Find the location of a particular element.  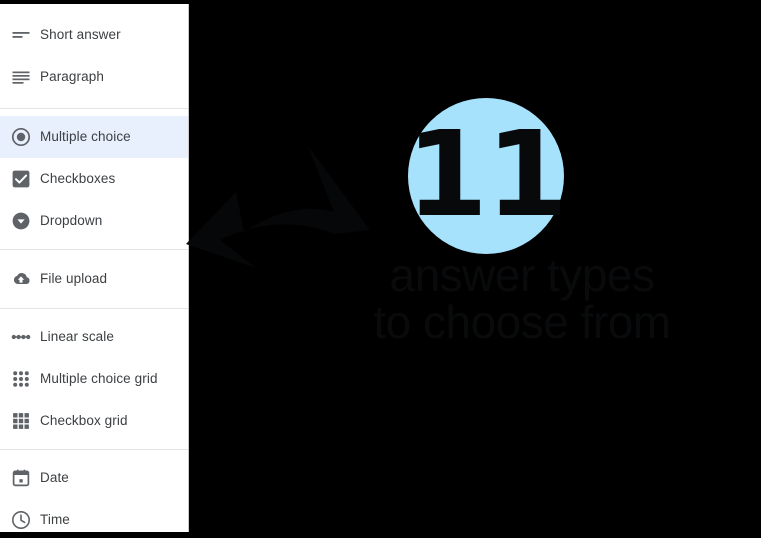

promo-headline: answer types to choose from is located at coordinates (521, 299).